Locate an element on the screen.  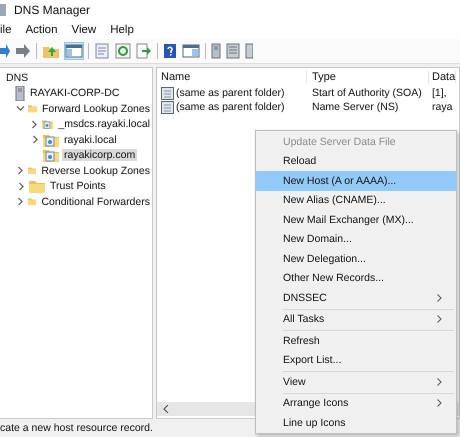
collapse-chevron-icon is located at coordinates (20, 109).